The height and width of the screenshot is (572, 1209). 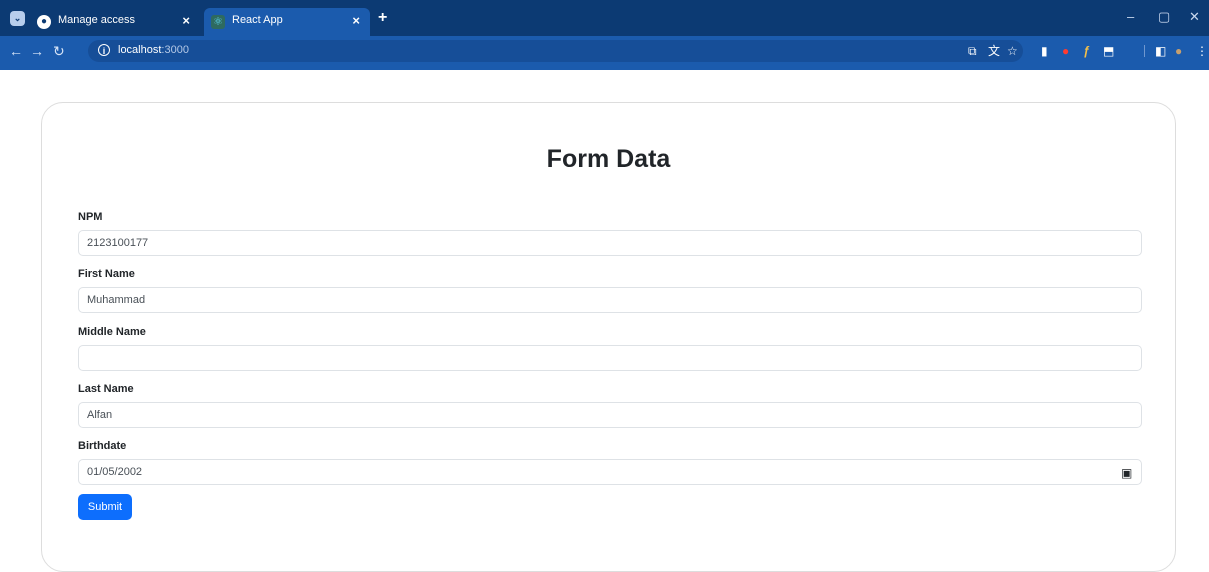 What do you see at coordinates (608, 159) in the screenshot?
I see `page-title: Form Data` at bounding box center [608, 159].